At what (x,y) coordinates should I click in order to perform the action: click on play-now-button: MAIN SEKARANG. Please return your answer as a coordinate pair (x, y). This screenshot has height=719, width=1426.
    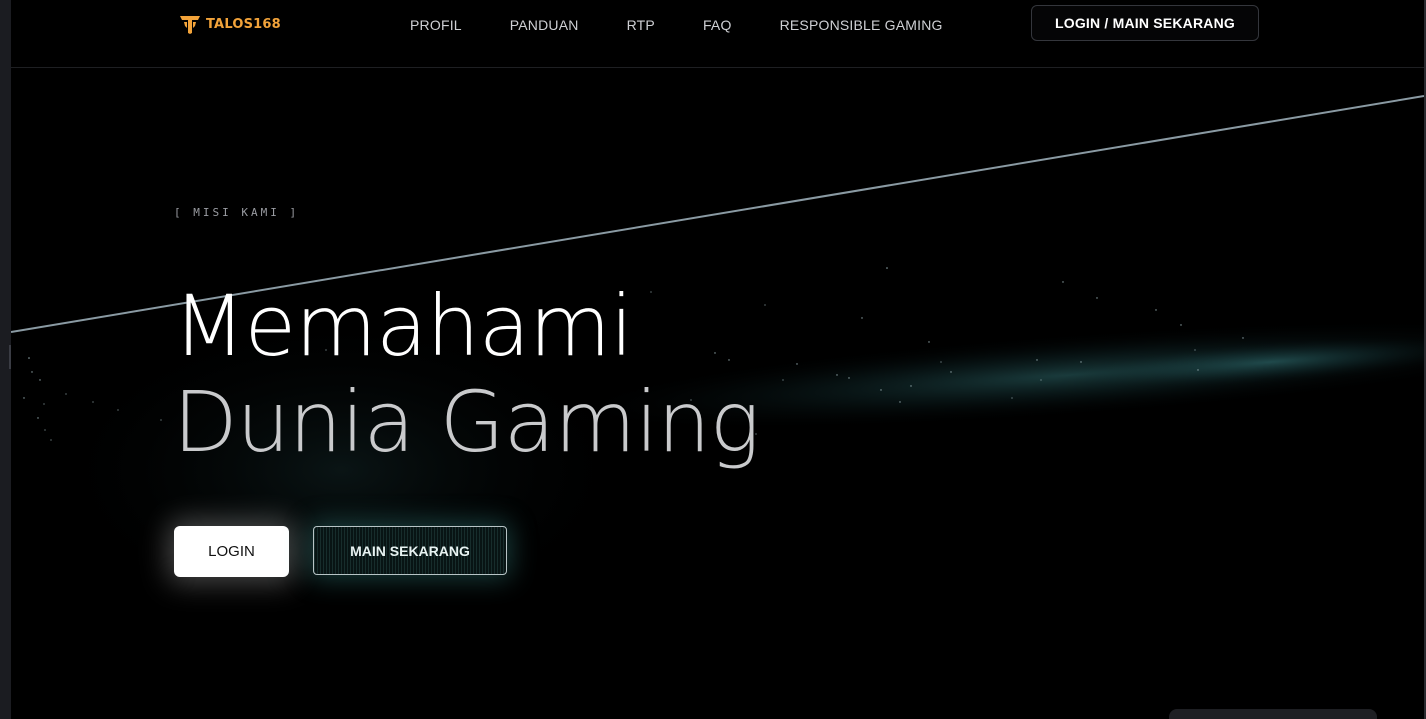
    Looking at the image, I should click on (410, 550).